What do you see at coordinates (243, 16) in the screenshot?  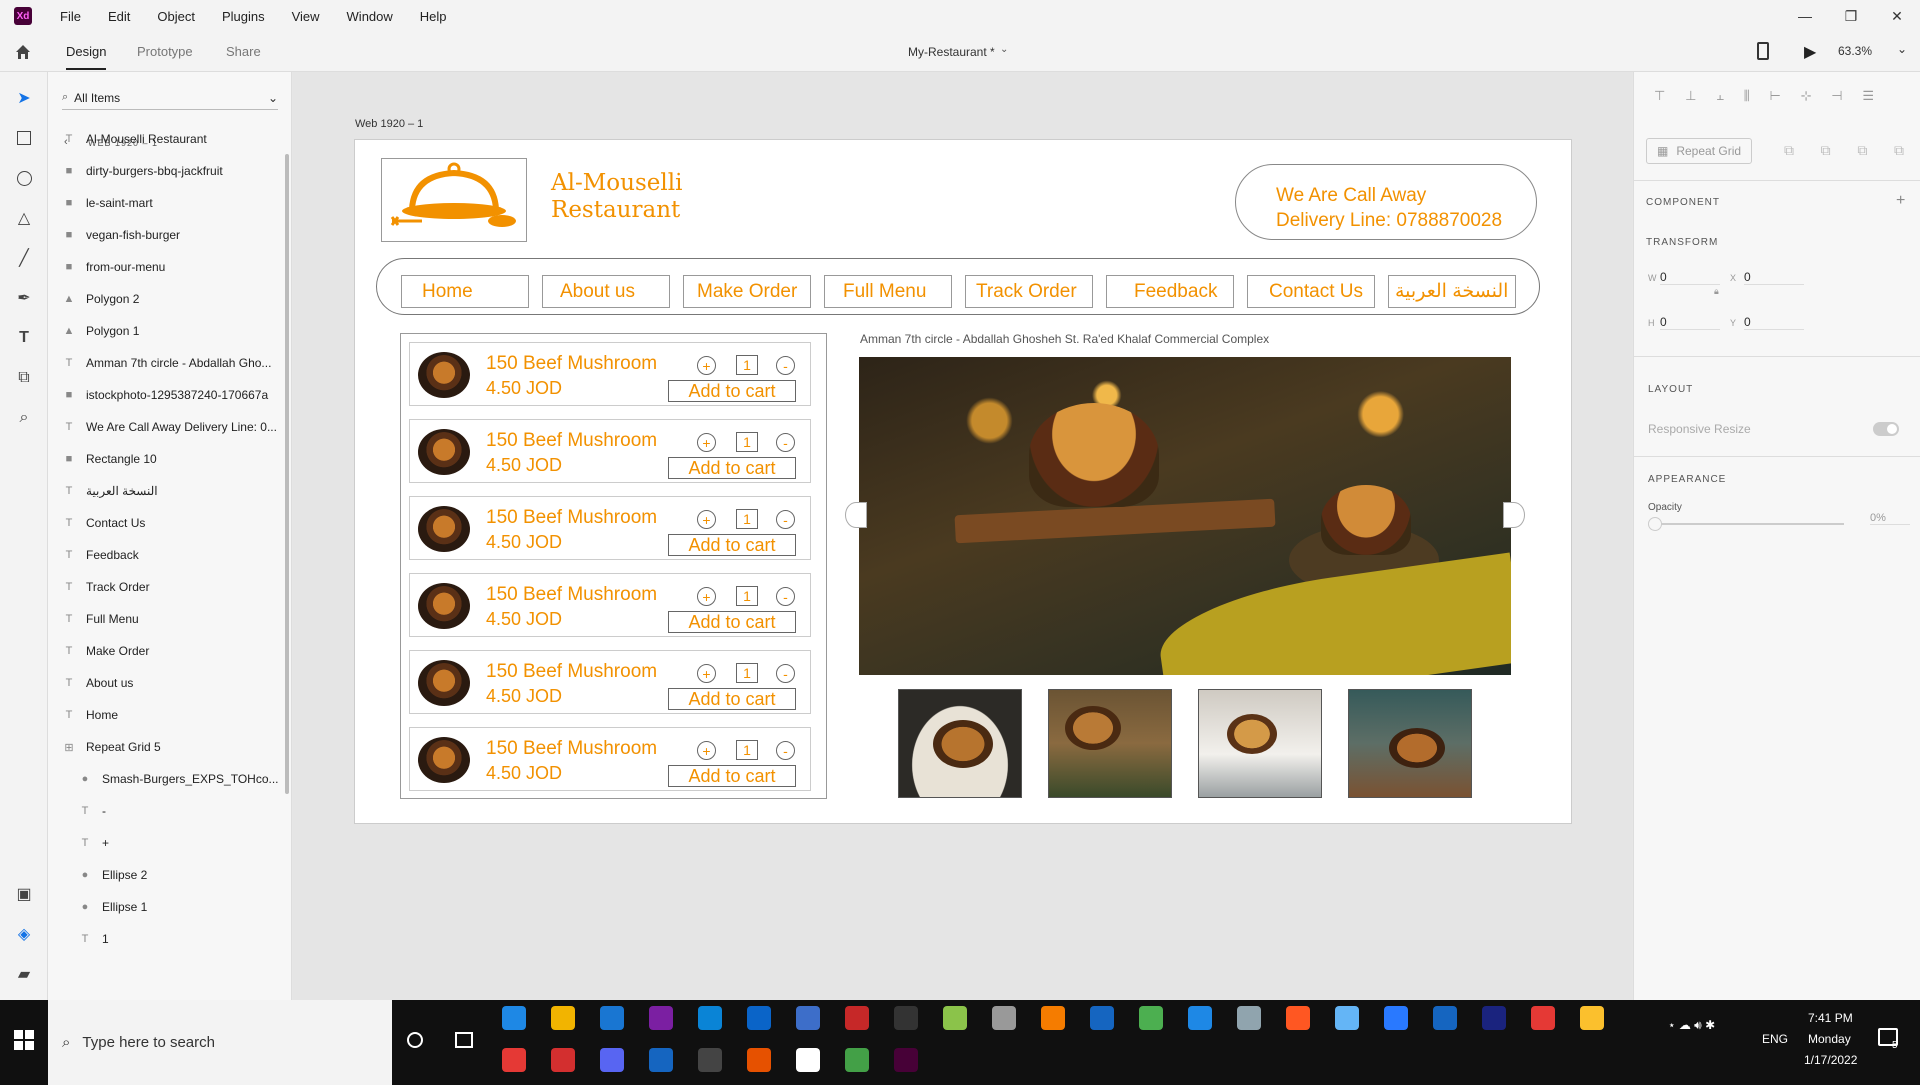 I see `menu-plugins: Plugins` at bounding box center [243, 16].